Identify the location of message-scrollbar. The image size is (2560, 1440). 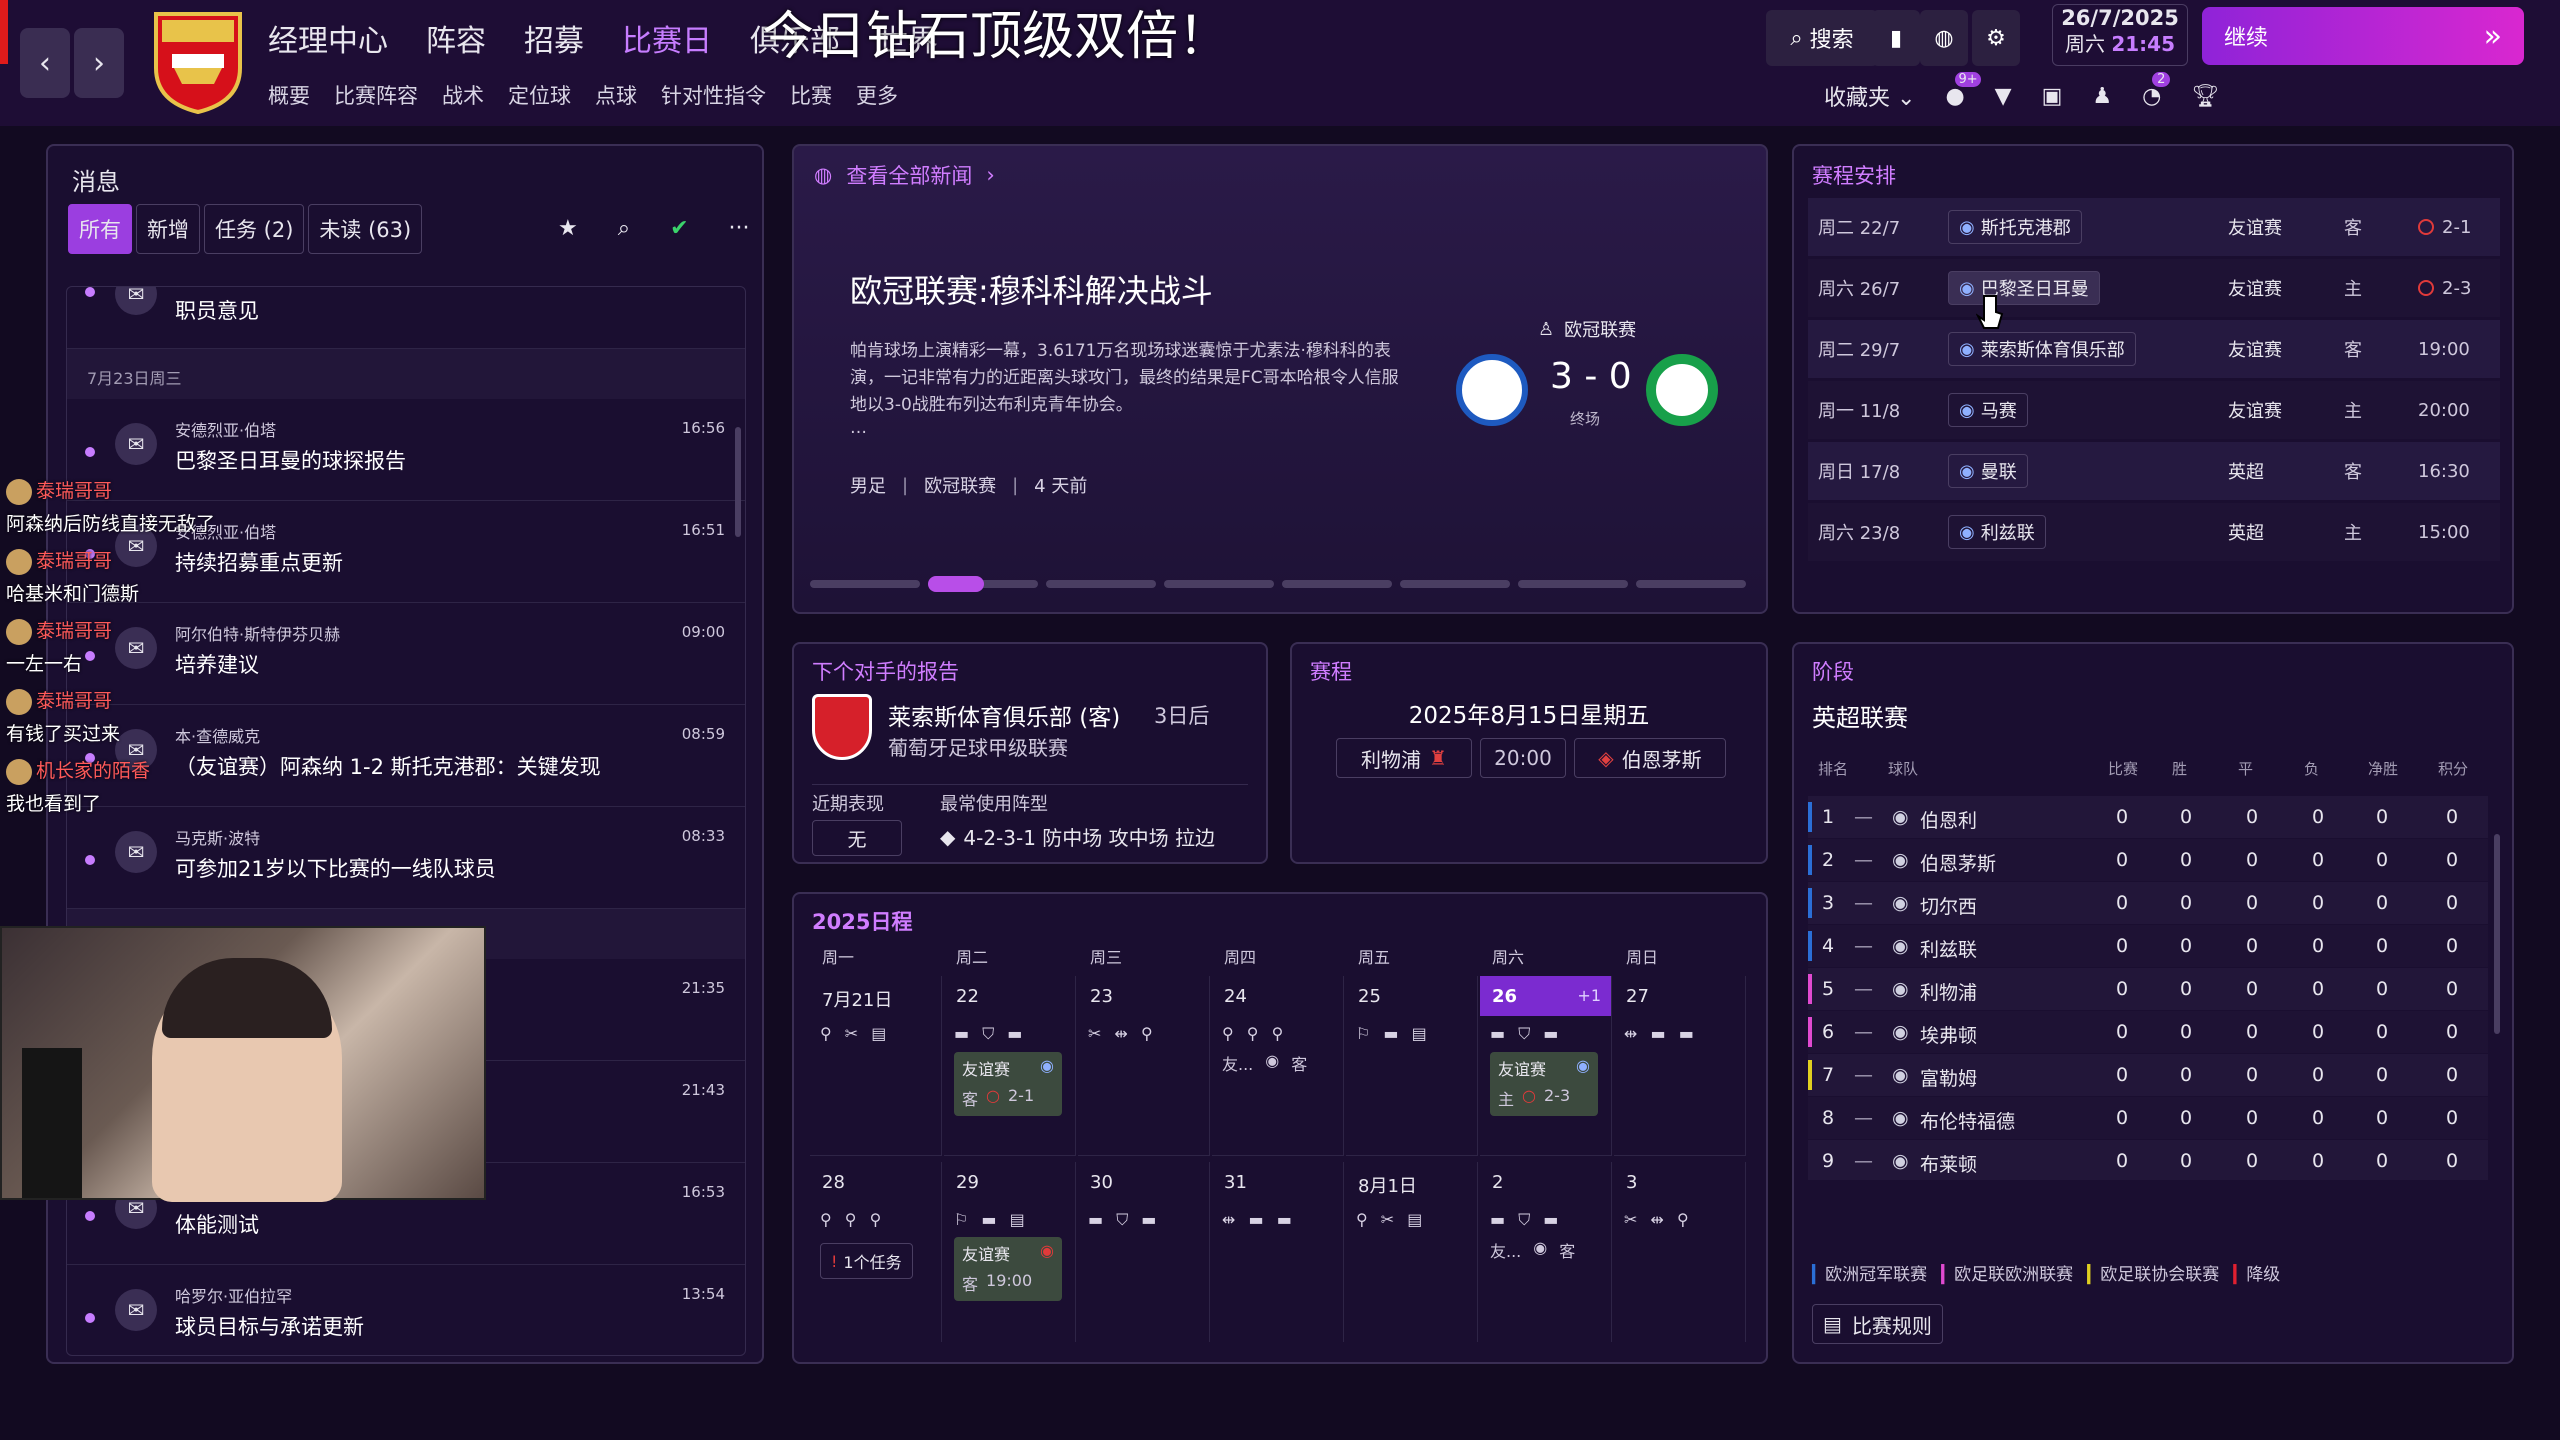
(738, 482).